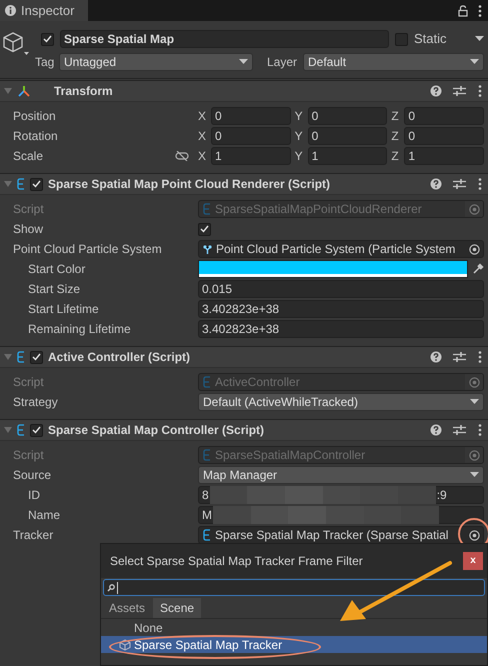 Image resolution: width=488 pixels, height=666 pixels. I want to click on field-label: Show, so click(28, 229).